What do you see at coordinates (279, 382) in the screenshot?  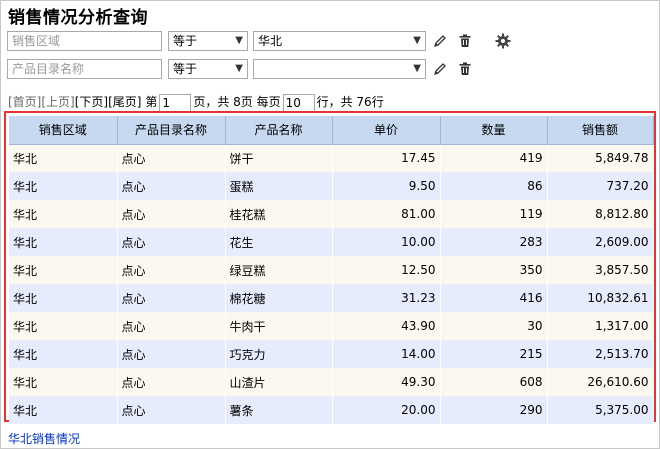 I see `table-cell: 山渣片` at bounding box center [279, 382].